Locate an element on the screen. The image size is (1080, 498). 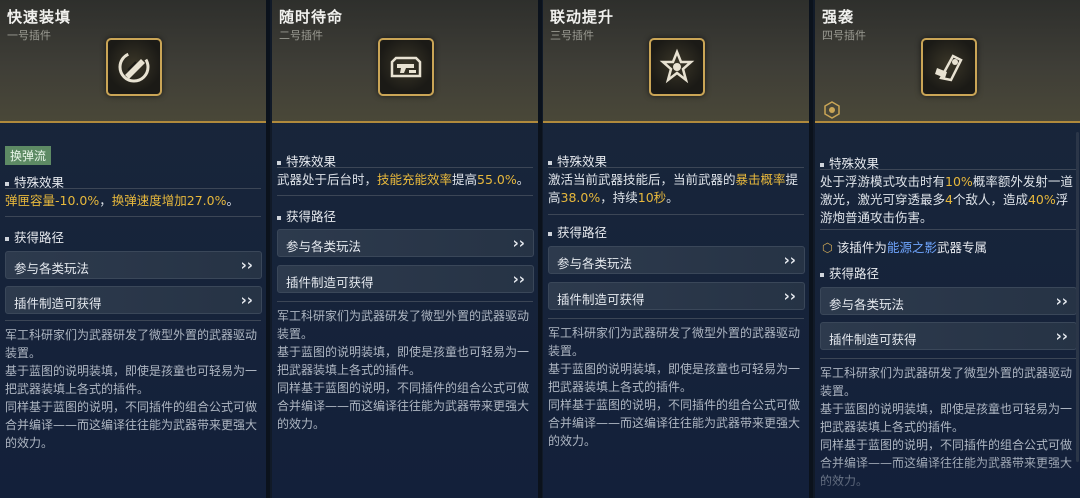
card-subtitle: 四号插件 is located at coordinates (844, 35).